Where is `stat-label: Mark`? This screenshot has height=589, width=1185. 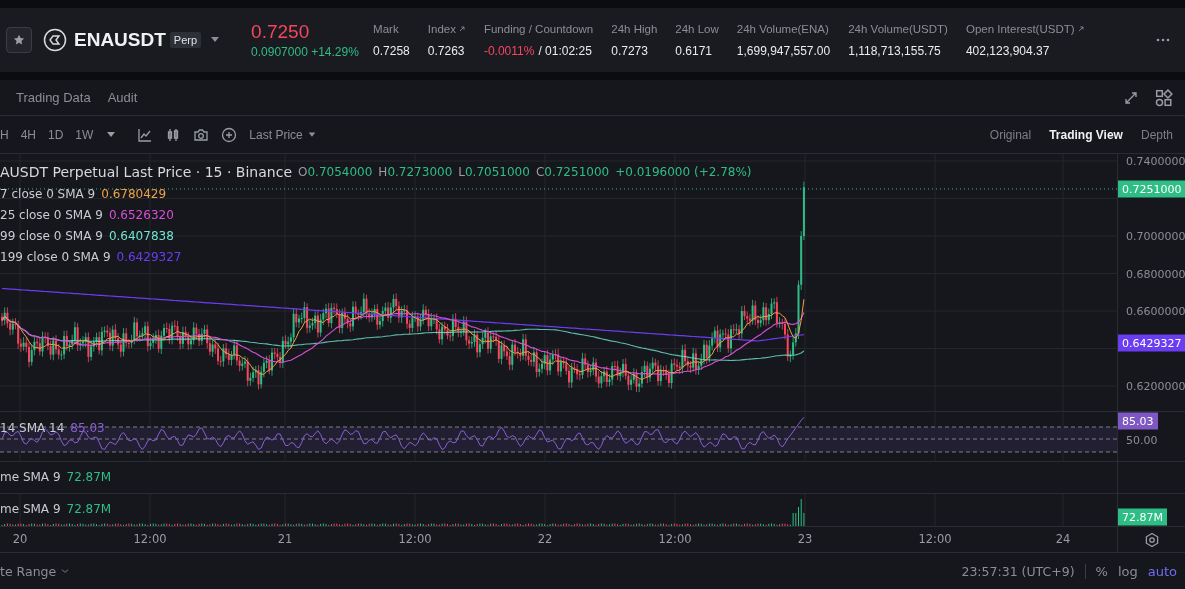 stat-label: Mark is located at coordinates (386, 28).